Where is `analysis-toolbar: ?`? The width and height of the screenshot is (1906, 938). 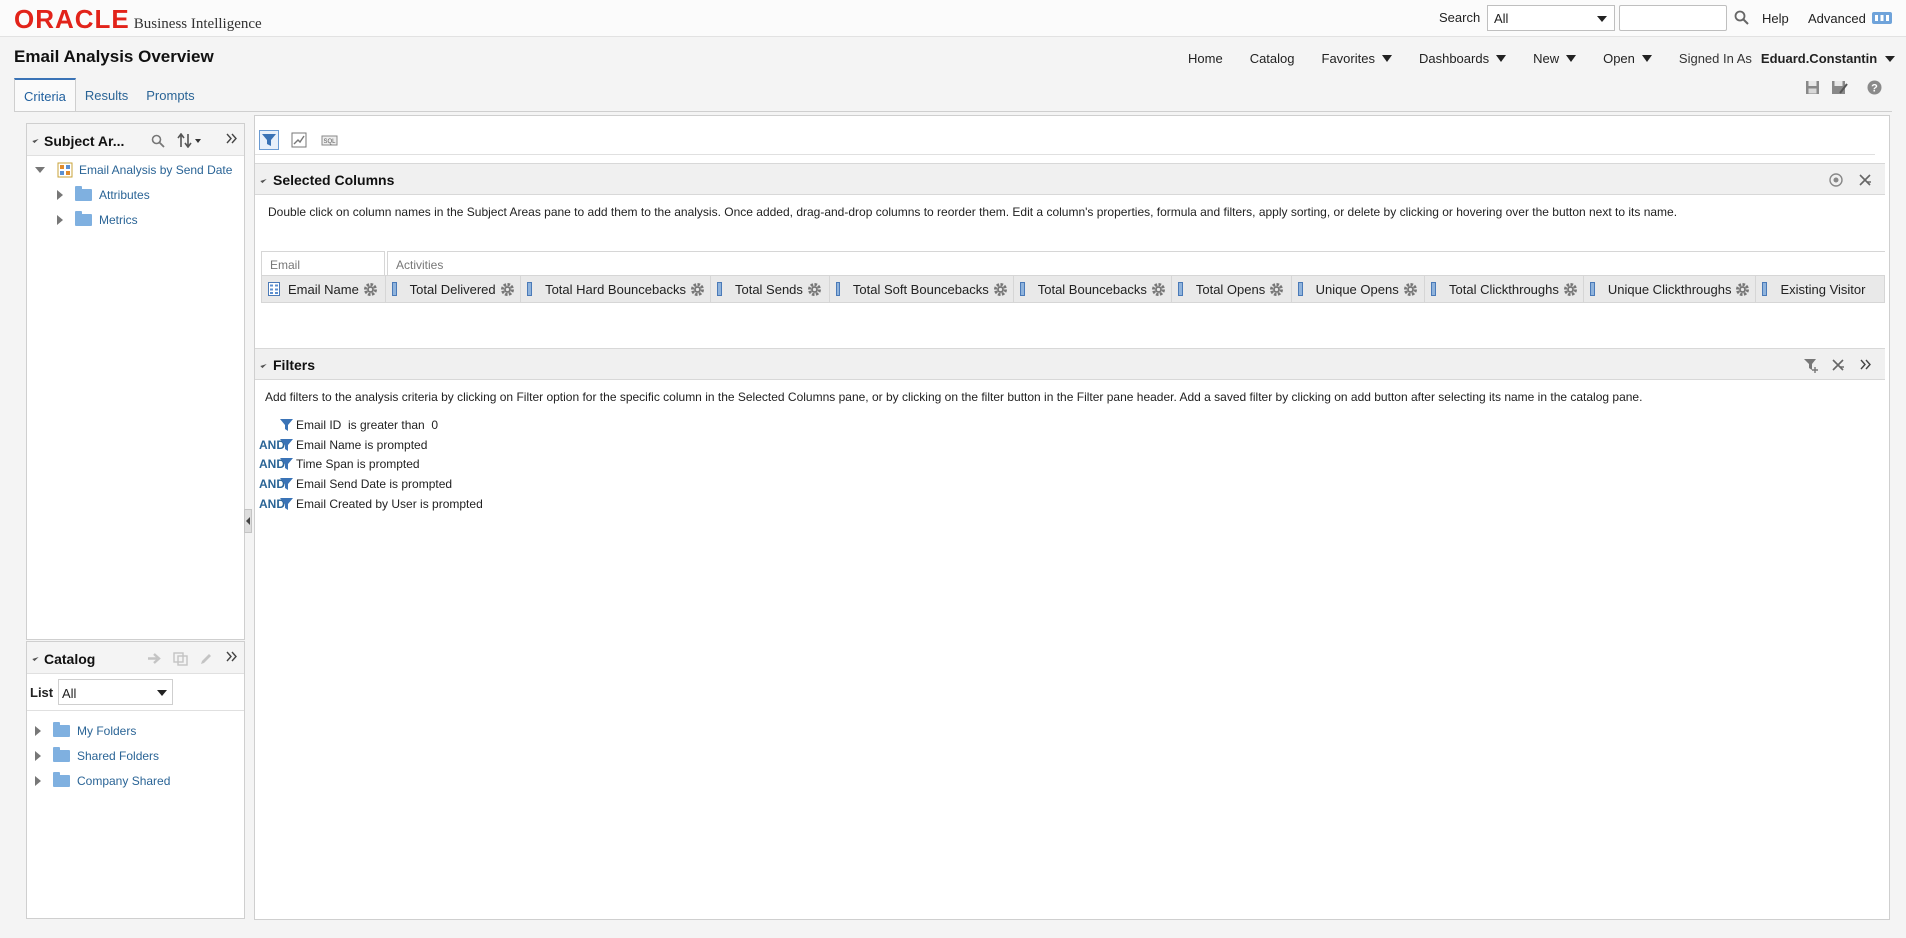 analysis-toolbar: ? is located at coordinates (1843, 87).